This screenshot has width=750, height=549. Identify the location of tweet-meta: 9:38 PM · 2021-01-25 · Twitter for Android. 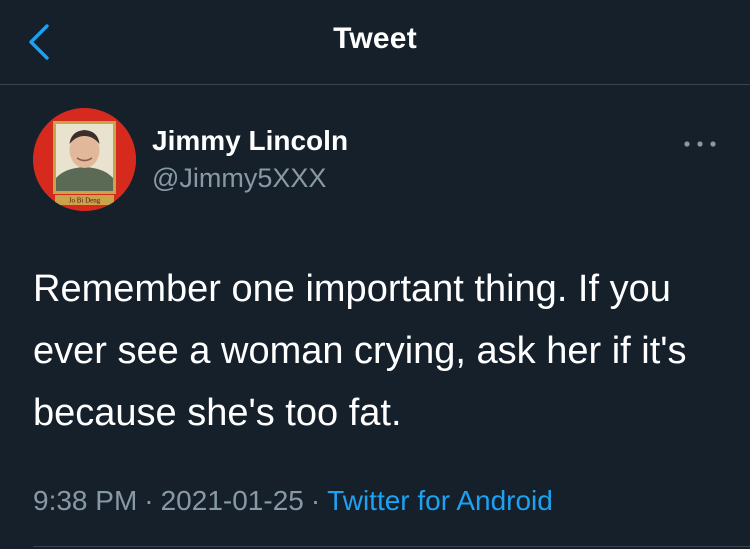
(293, 501).